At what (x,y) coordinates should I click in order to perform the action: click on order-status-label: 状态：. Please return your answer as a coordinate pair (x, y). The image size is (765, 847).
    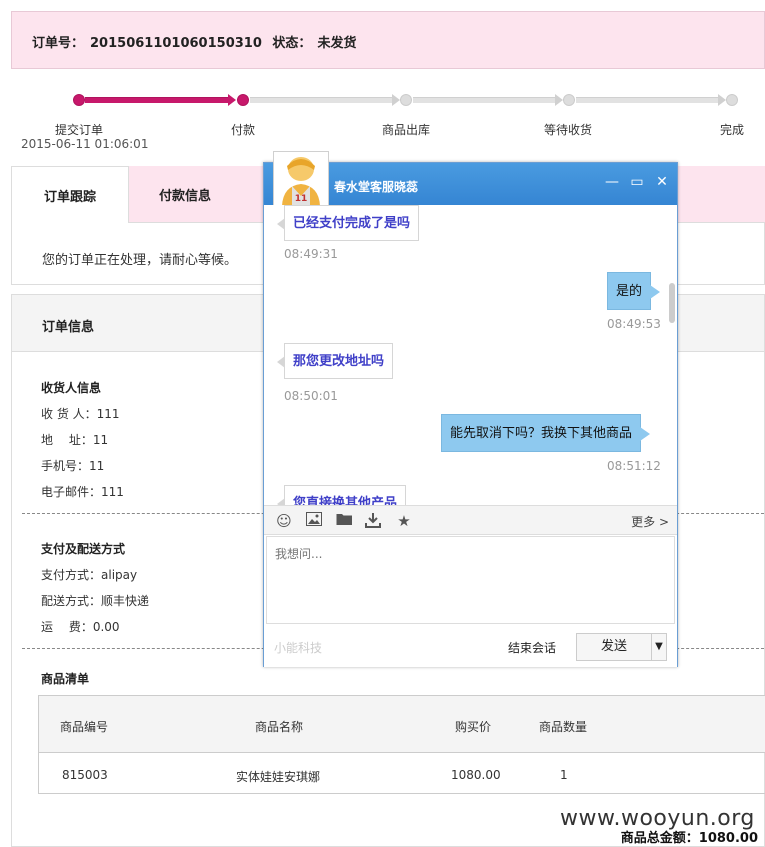
    Looking at the image, I should click on (292, 43).